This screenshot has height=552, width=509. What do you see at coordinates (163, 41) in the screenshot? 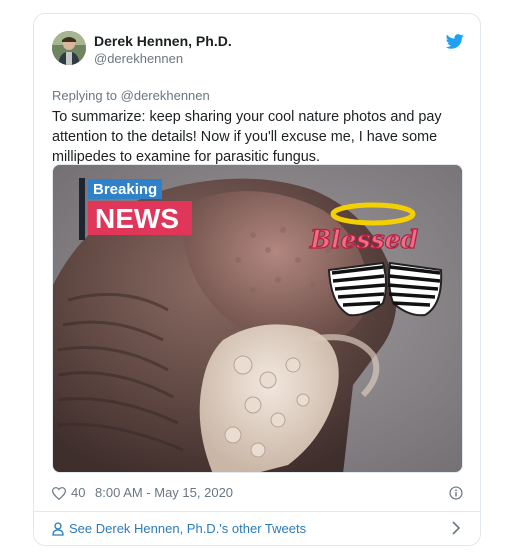
I see `author-name: Derek Hennen, Ph.D.` at bounding box center [163, 41].